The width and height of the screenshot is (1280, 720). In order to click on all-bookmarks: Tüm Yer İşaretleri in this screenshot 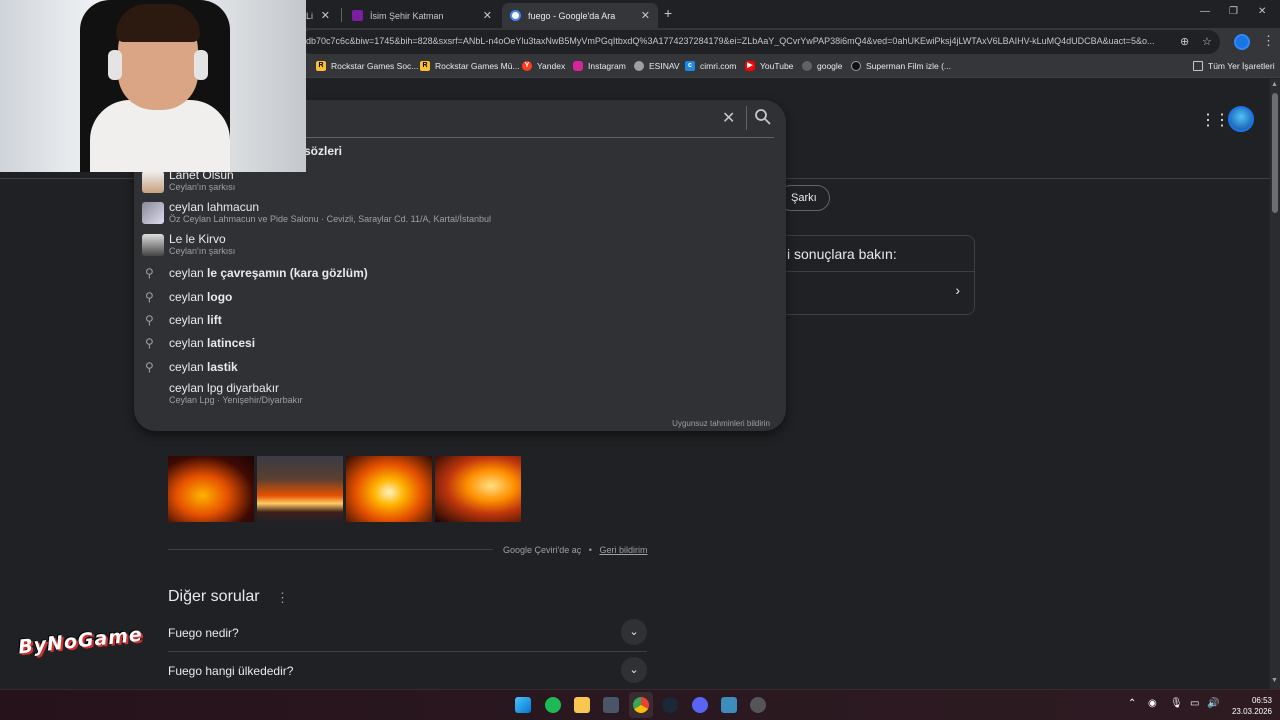, I will do `click(1234, 66)`.